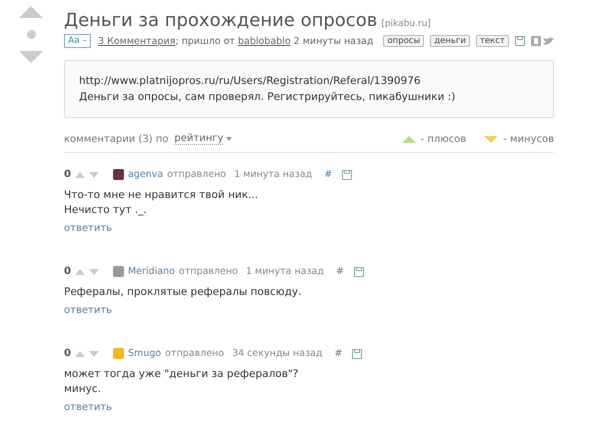 The width and height of the screenshot is (600, 440). What do you see at coordinates (182, 374) in the screenshot?
I see `comment-text: может тогда уже "деньги за рефералов"?` at bounding box center [182, 374].